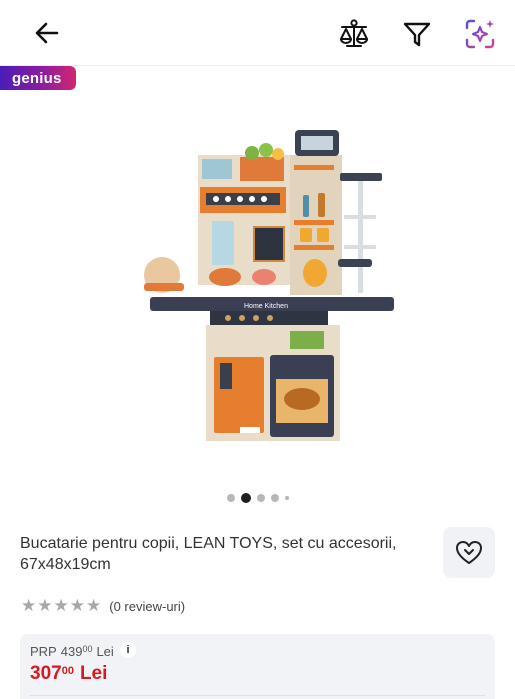  Describe the element at coordinates (43, 651) in the screenshot. I see `prp-label: PRP` at that location.